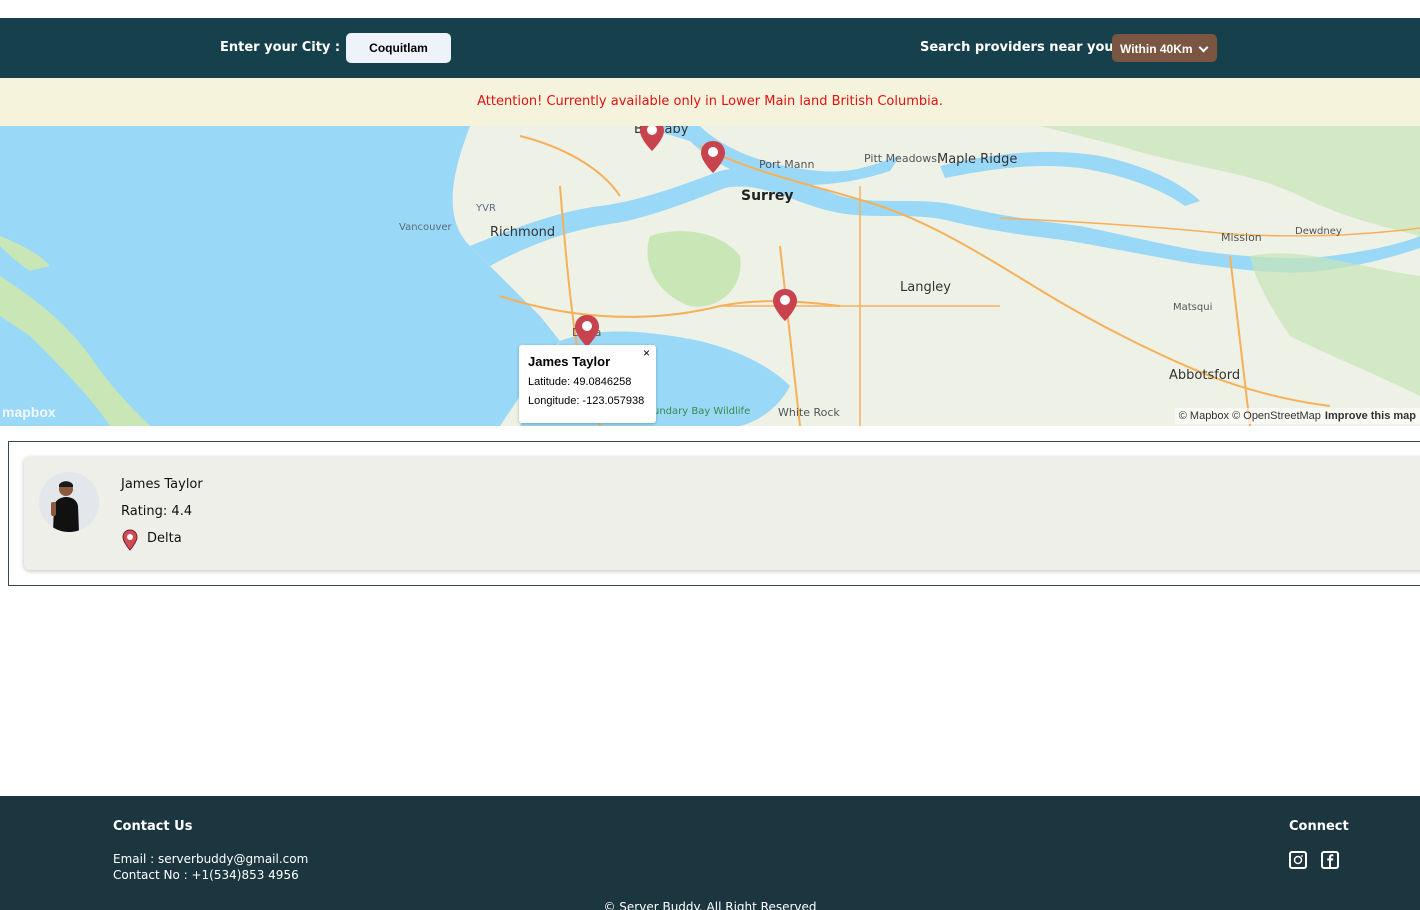 The image size is (1420, 910). What do you see at coordinates (1241, 237) in the screenshot?
I see `place-mission: Mission` at bounding box center [1241, 237].